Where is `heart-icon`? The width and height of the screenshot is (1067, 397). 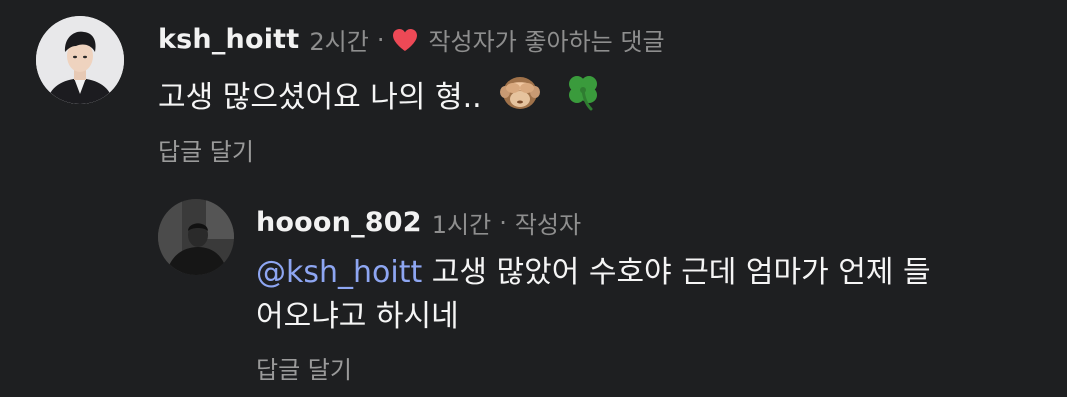 heart-icon is located at coordinates (405, 40).